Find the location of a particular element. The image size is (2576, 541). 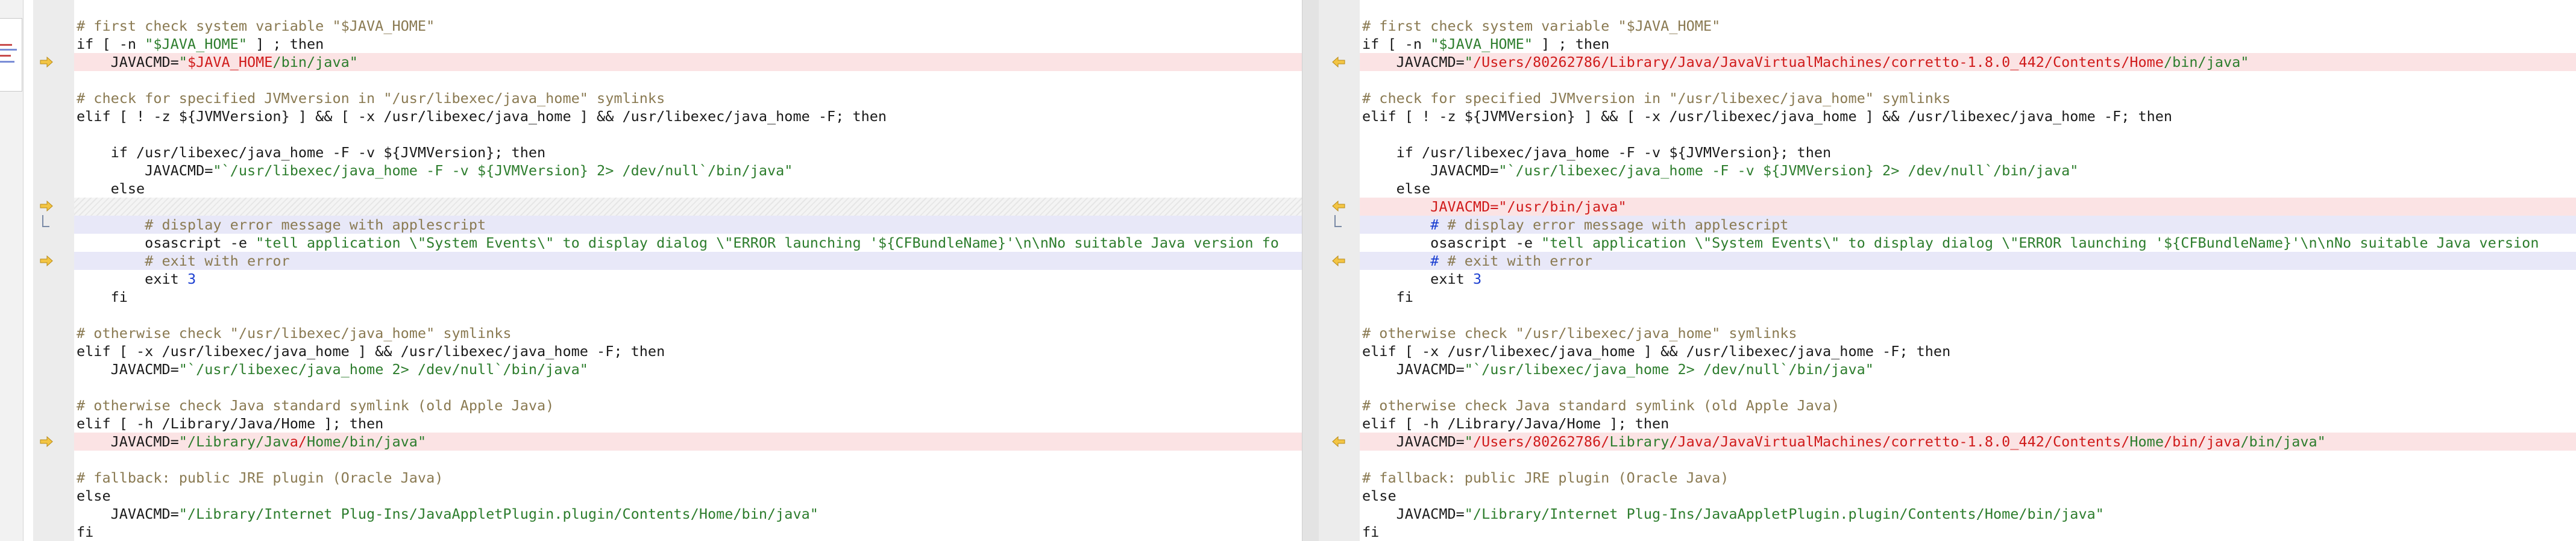

removed-text: $JAVA_HOME is located at coordinates (230, 62).